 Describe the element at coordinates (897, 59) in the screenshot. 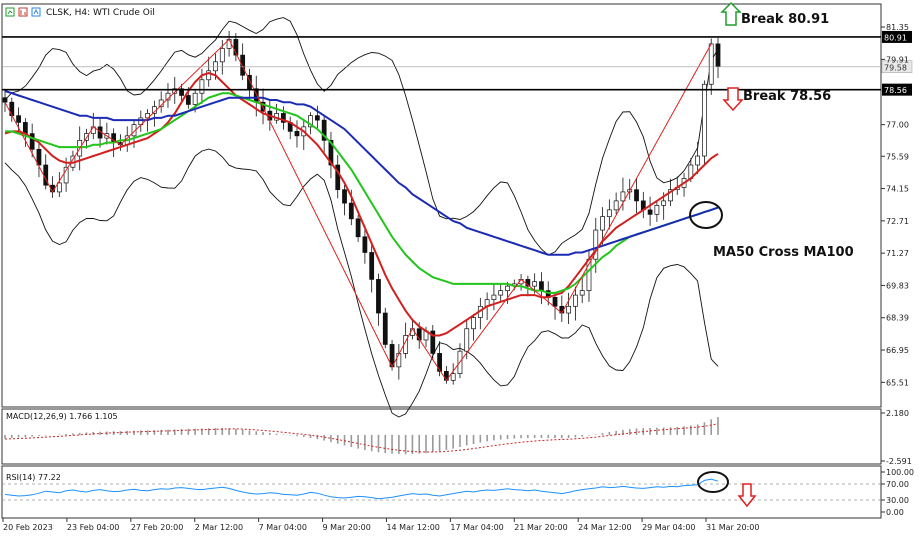

I see `price-tick-label: 79.91` at that location.